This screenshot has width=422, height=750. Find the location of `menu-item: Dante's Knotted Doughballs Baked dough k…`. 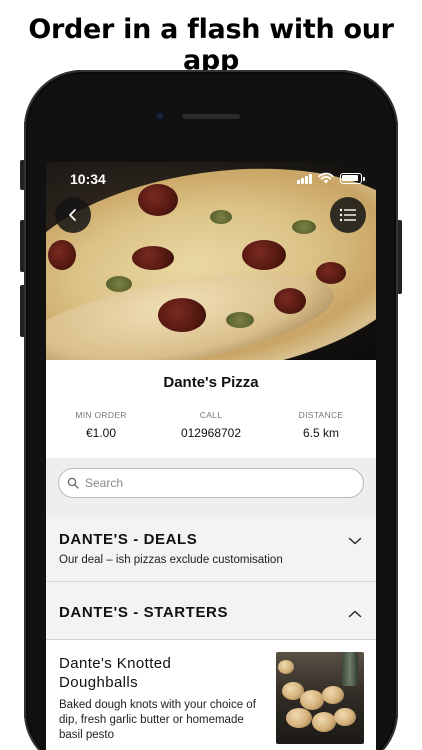

menu-item: Dante's Knotted Doughballs Baked dough k… is located at coordinates (211, 695).